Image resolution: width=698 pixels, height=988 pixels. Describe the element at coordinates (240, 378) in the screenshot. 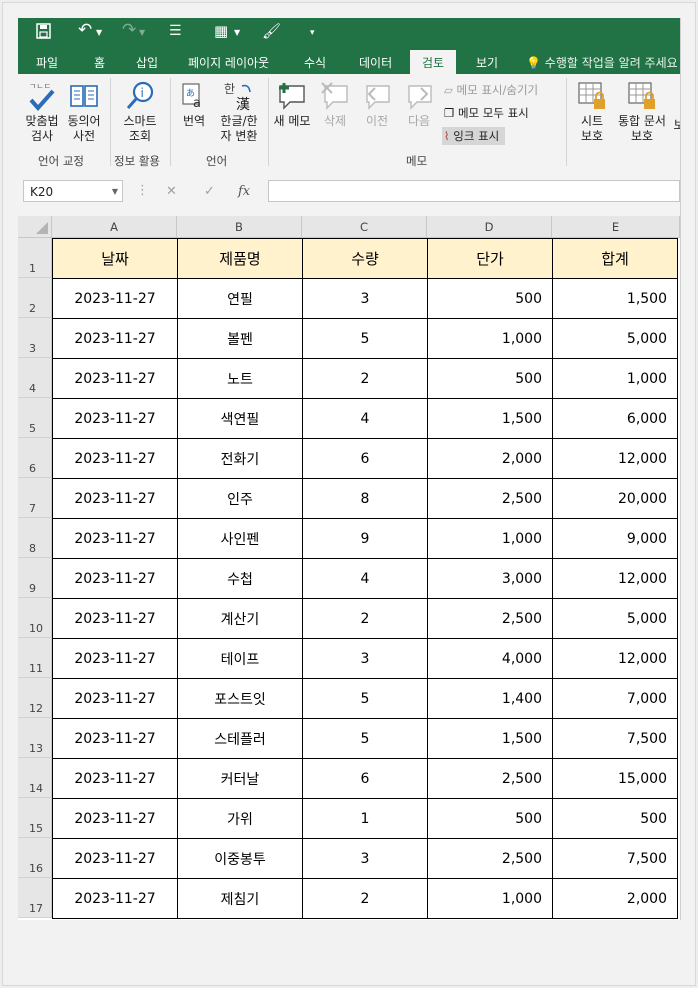

I see `product-cell: 노트` at that location.